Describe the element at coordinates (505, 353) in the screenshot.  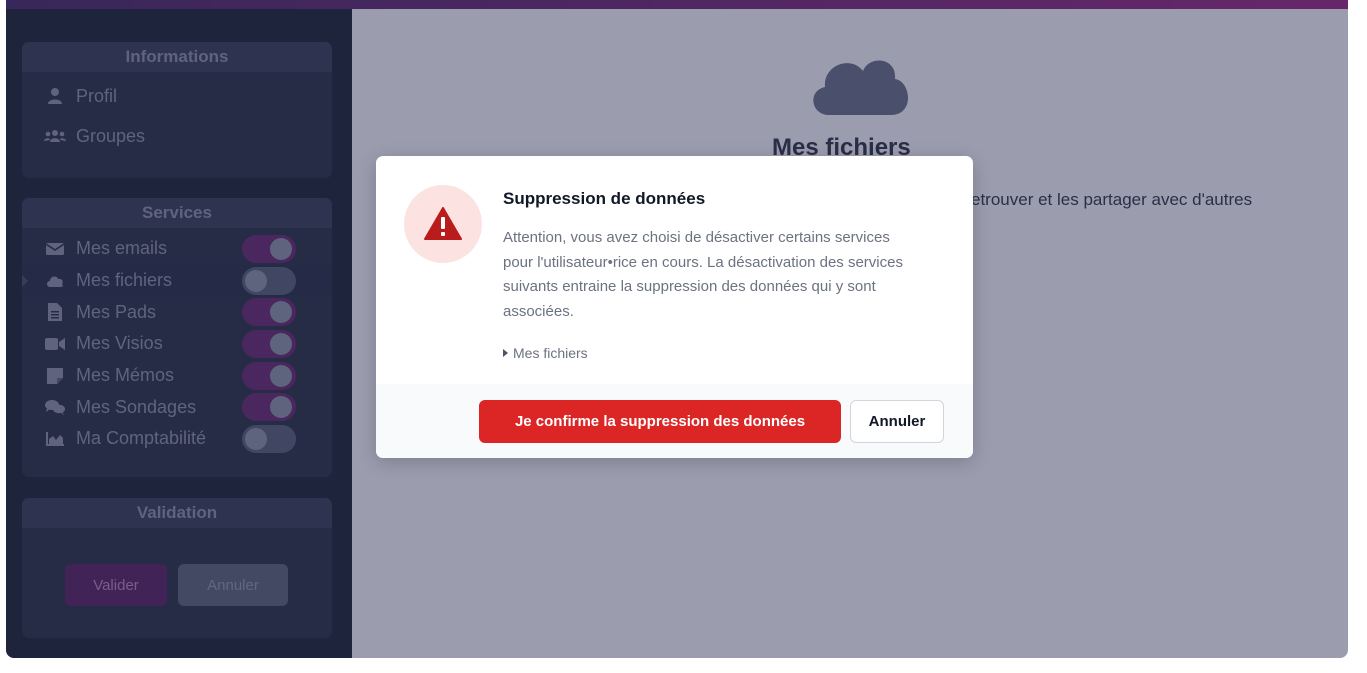
I see `caret-right-icon` at that location.